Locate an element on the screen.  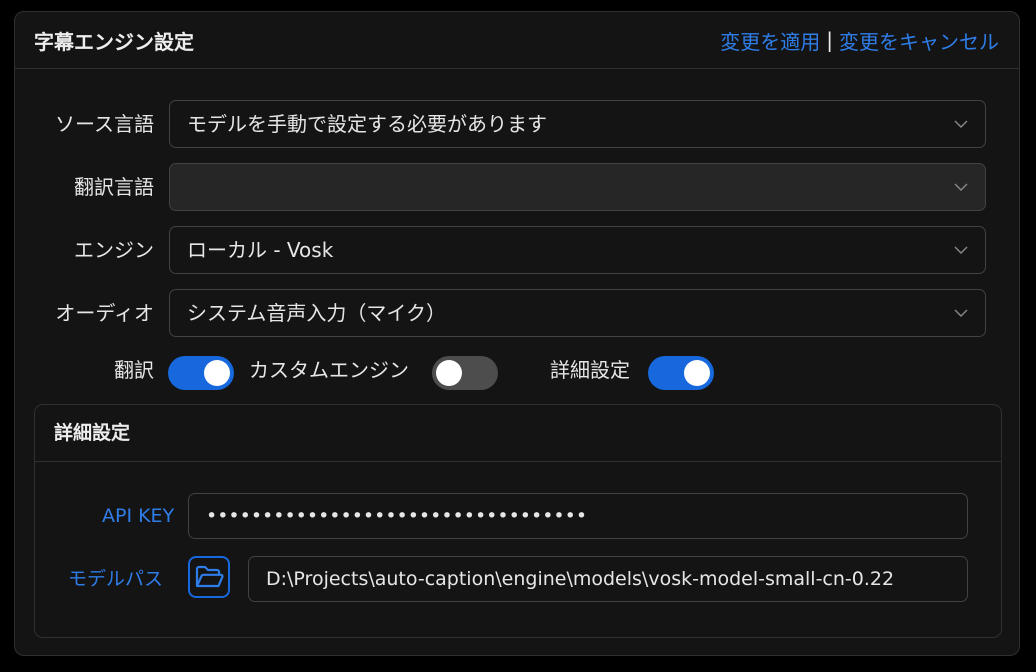
engine-select: ローカル - Vosk is located at coordinates (577, 250).